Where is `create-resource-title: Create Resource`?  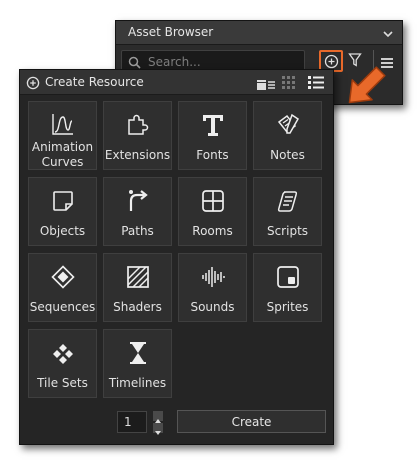 create-resource-title: Create Resource is located at coordinates (94, 82).